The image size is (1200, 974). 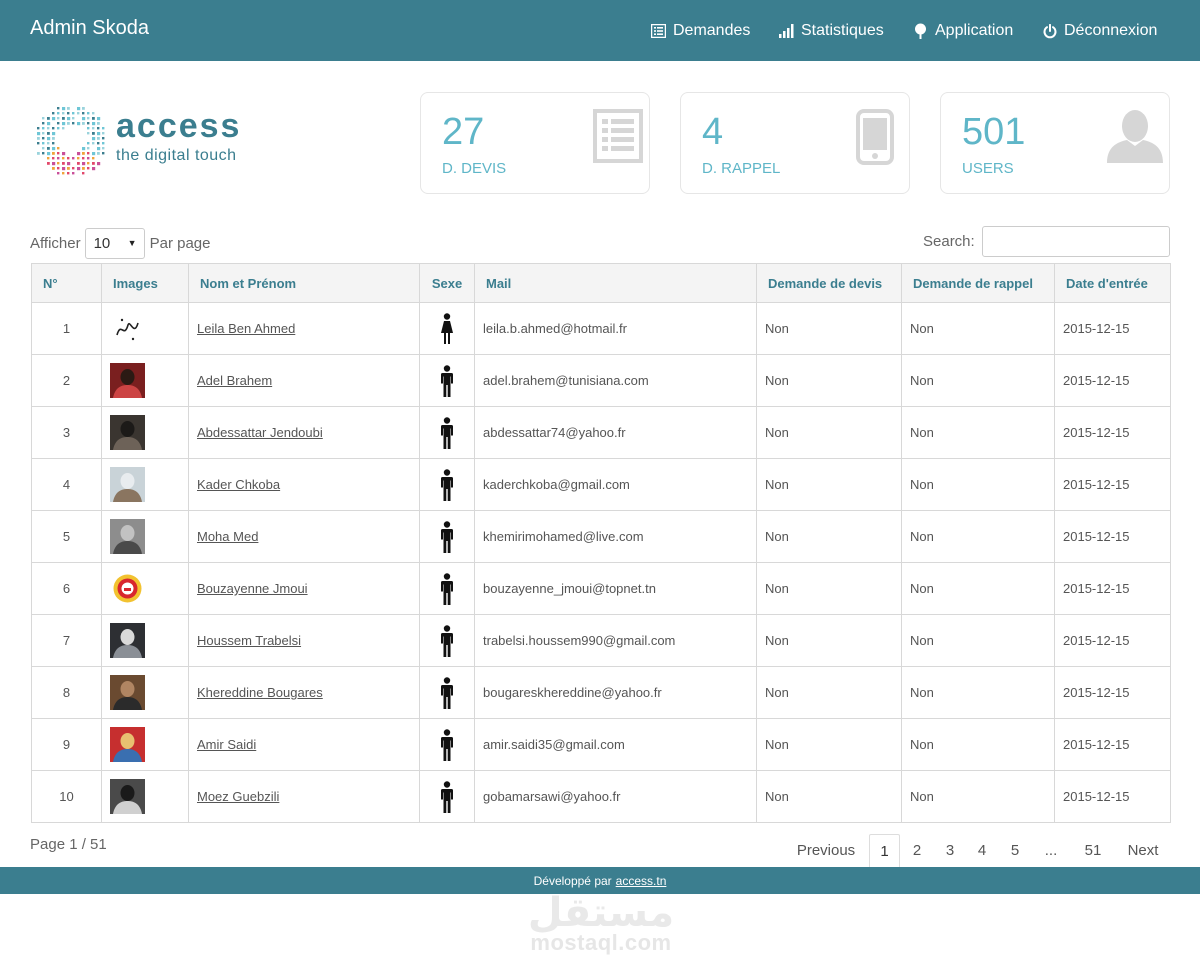 I want to click on previous-button: Previous, so click(x=826, y=850).